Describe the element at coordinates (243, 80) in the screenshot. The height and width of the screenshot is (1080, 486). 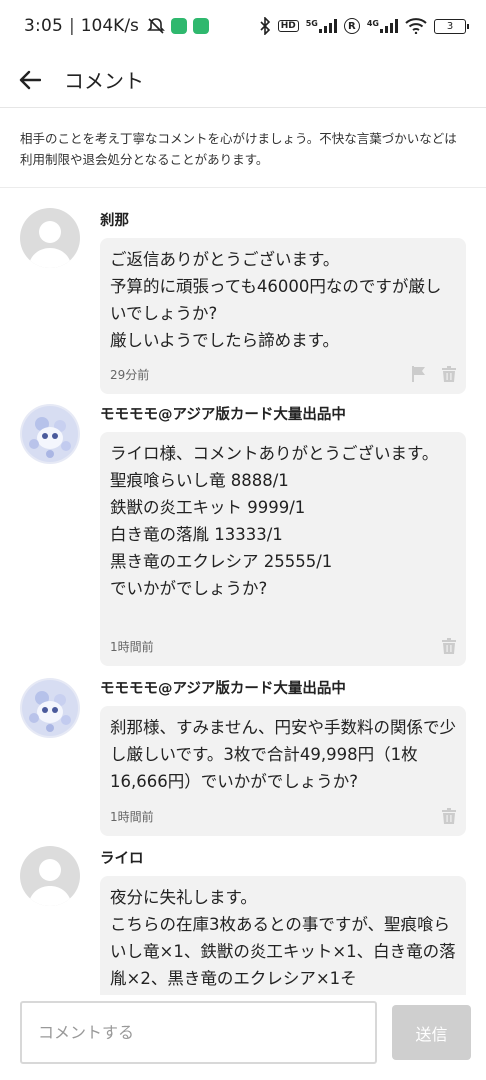
I see `app-bar: コメント` at that location.